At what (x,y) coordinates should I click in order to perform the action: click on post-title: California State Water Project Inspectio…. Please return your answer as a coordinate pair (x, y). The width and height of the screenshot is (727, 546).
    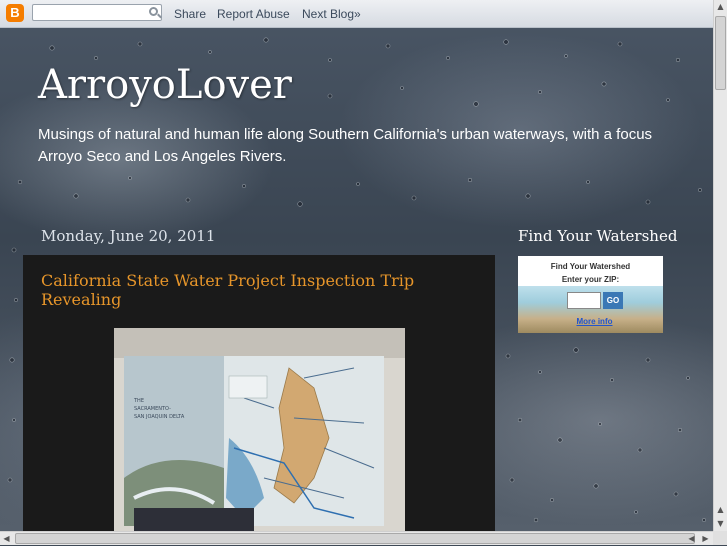
    Looking at the image, I should click on (268, 290).